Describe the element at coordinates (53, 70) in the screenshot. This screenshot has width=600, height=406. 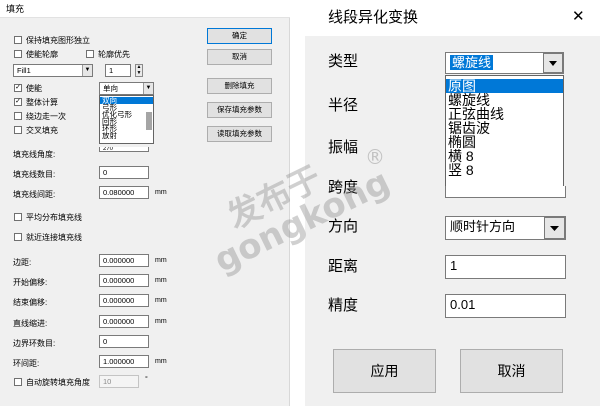
I see `fill-select: Fill1` at that location.